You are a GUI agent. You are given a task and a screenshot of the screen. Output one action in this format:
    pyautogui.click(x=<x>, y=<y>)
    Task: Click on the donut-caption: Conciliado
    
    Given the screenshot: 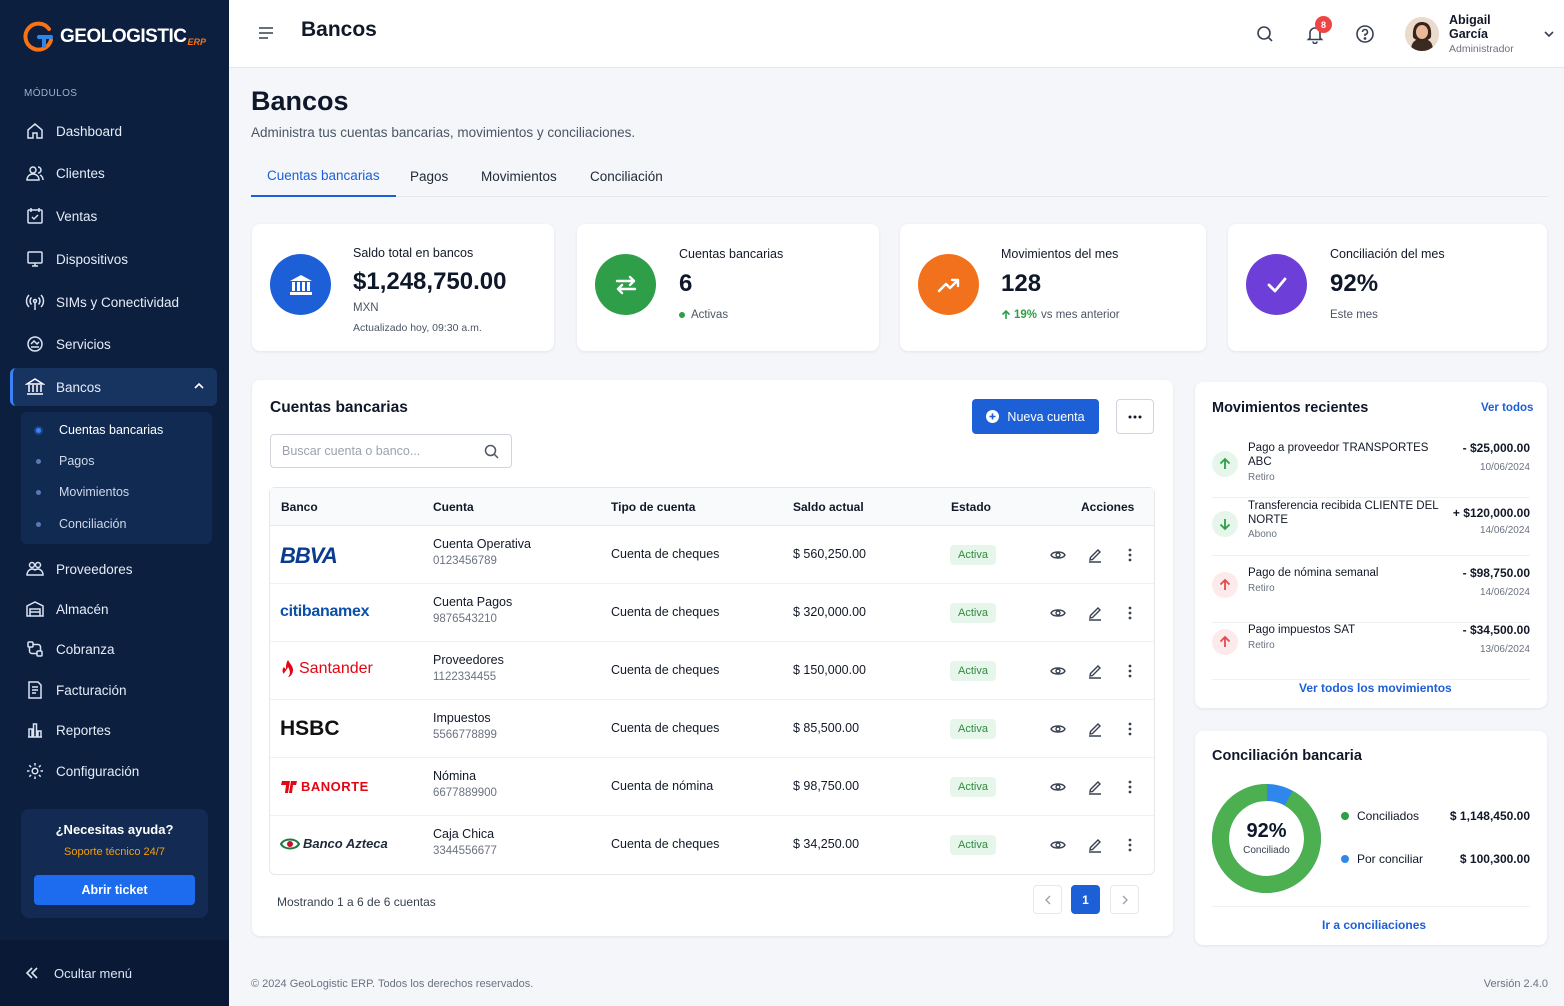 What is the action you would take?
    pyautogui.click(x=1266, y=850)
    